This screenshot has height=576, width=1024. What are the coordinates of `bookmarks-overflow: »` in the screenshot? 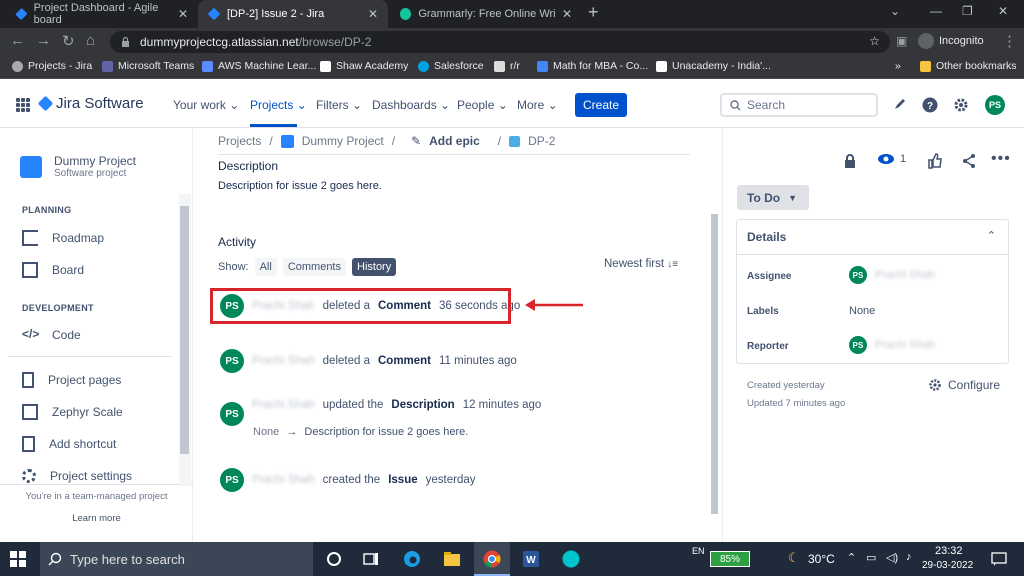 It's located at (898, 66).